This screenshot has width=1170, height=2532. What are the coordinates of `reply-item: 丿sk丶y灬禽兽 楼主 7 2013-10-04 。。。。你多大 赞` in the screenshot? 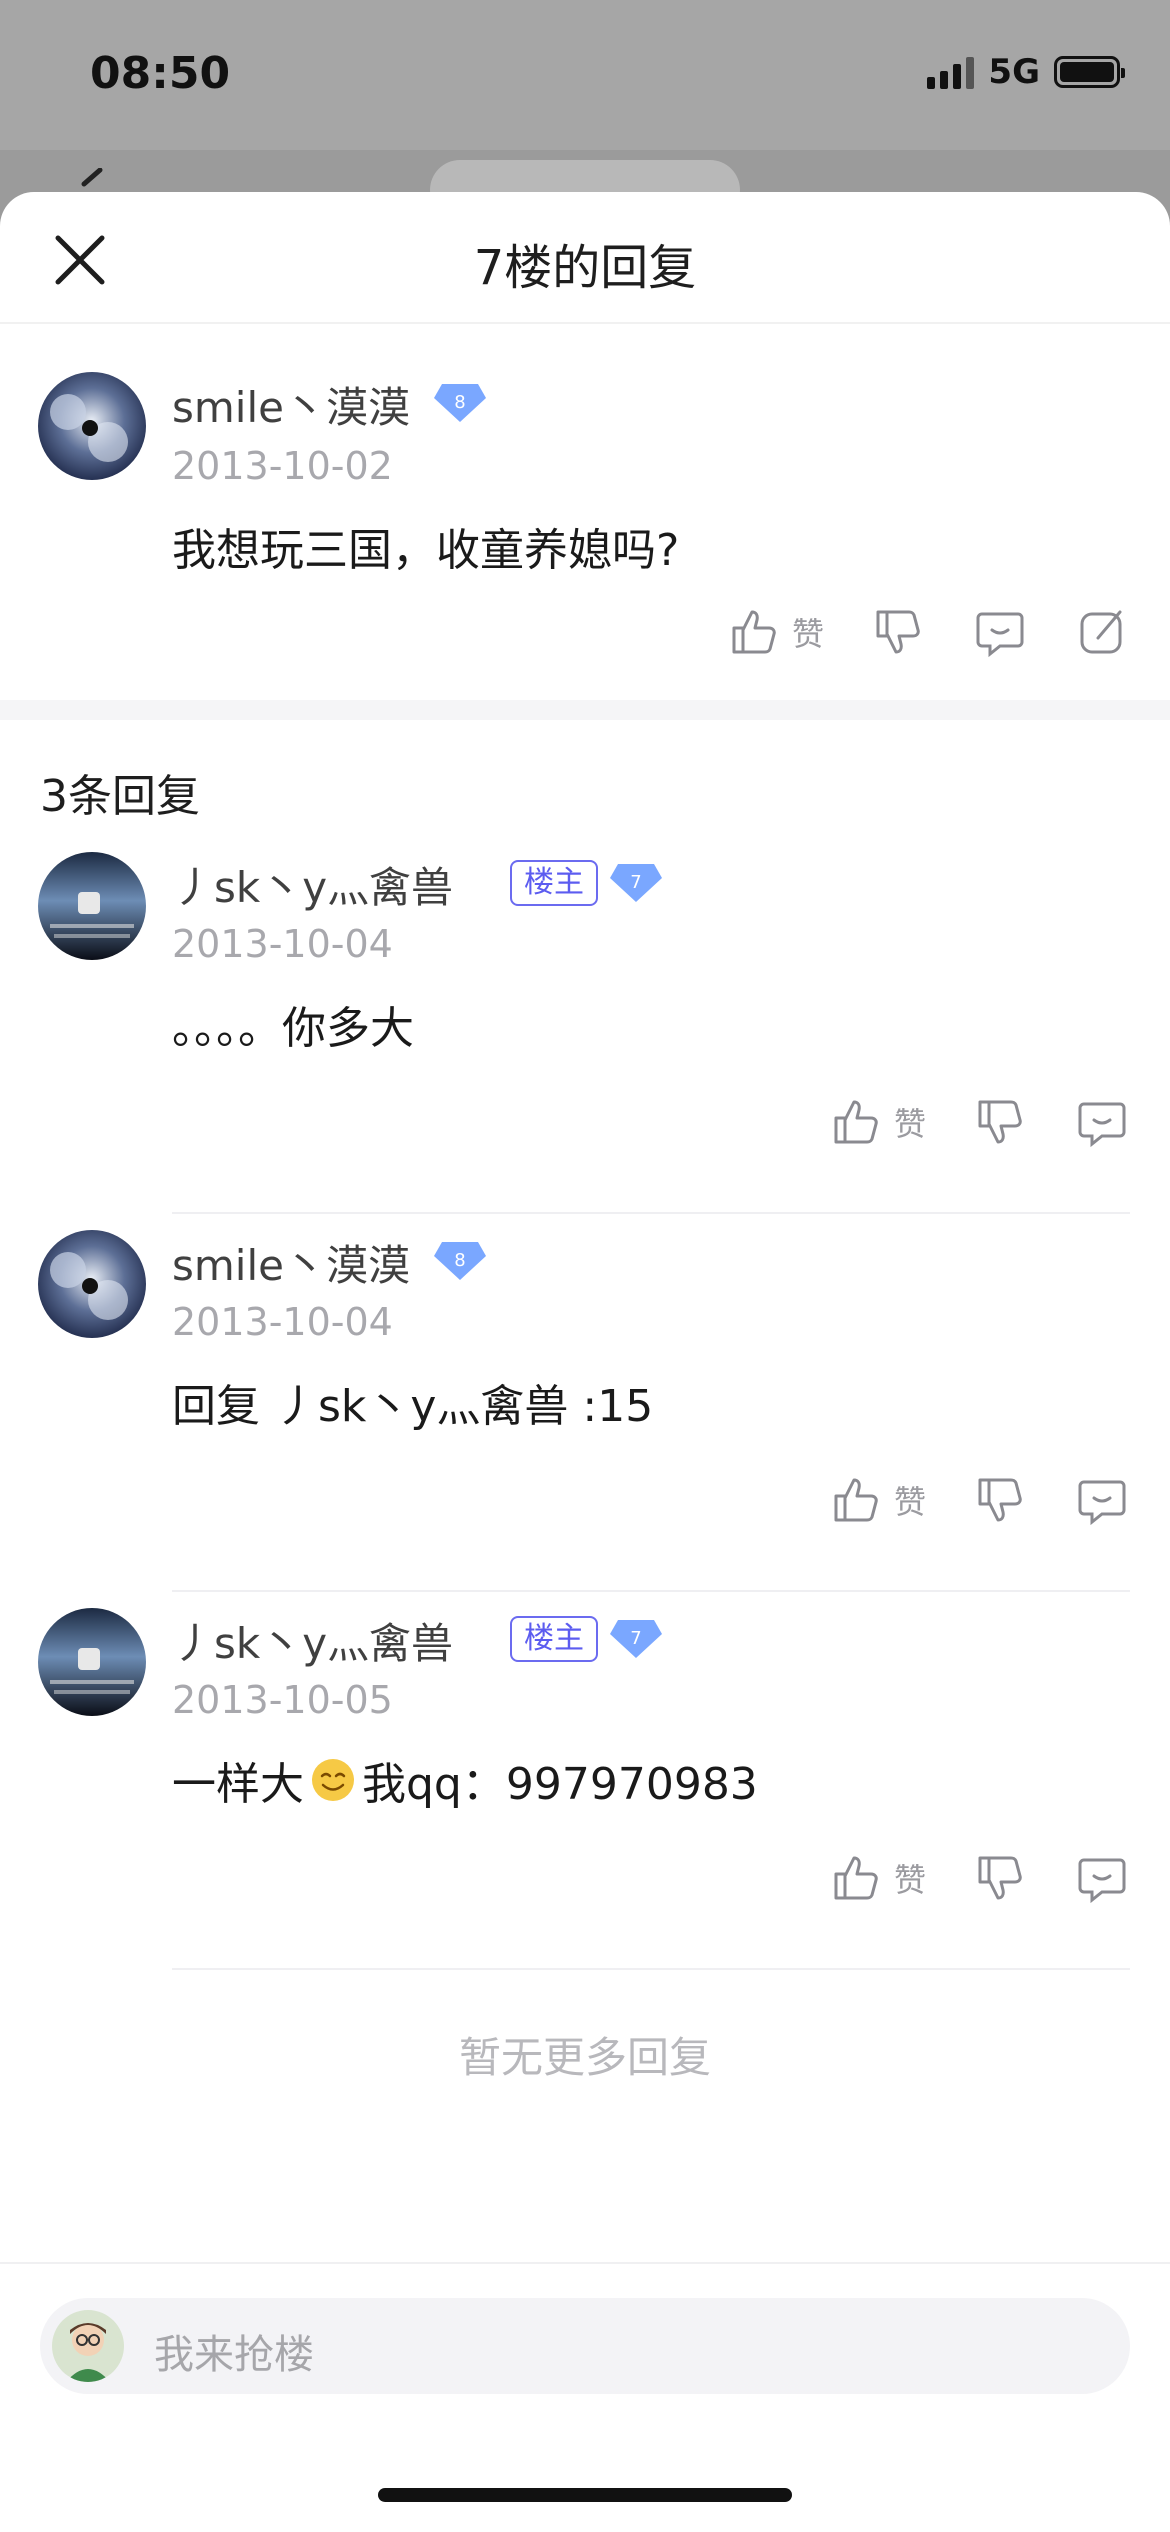 It's located at (585, 1025).